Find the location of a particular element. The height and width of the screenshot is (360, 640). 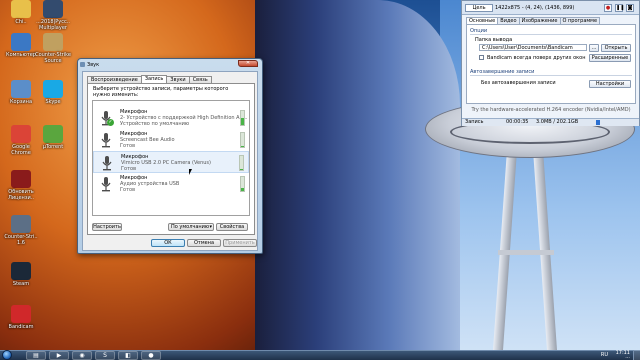

desktop-icon-label: Counter-Stri.. 1.6 is located at coordinates (21, 240).